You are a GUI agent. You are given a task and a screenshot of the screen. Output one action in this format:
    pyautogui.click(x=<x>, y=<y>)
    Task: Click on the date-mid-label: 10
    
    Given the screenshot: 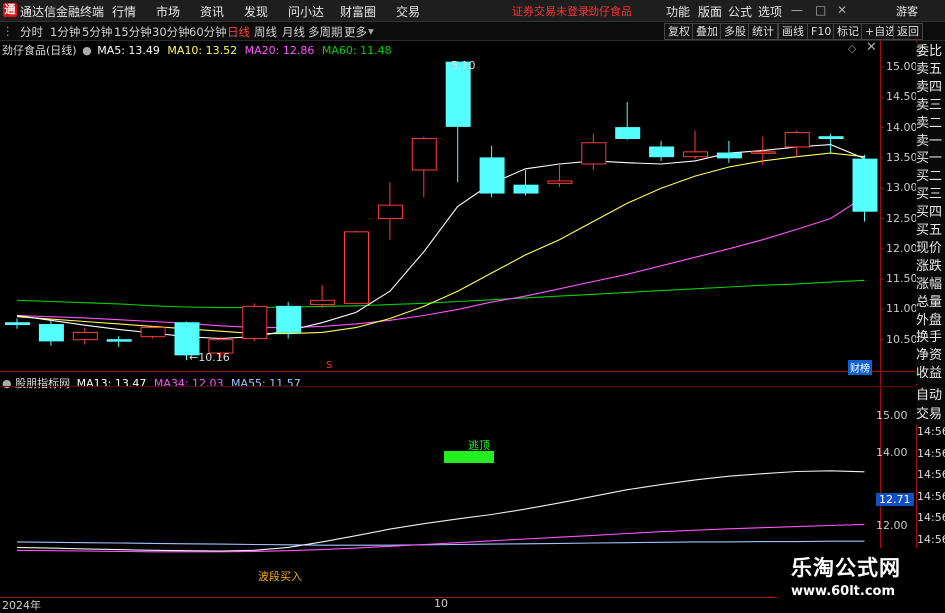 What is the action you would take?
    pyautogui.click(x=441, y=603)
    